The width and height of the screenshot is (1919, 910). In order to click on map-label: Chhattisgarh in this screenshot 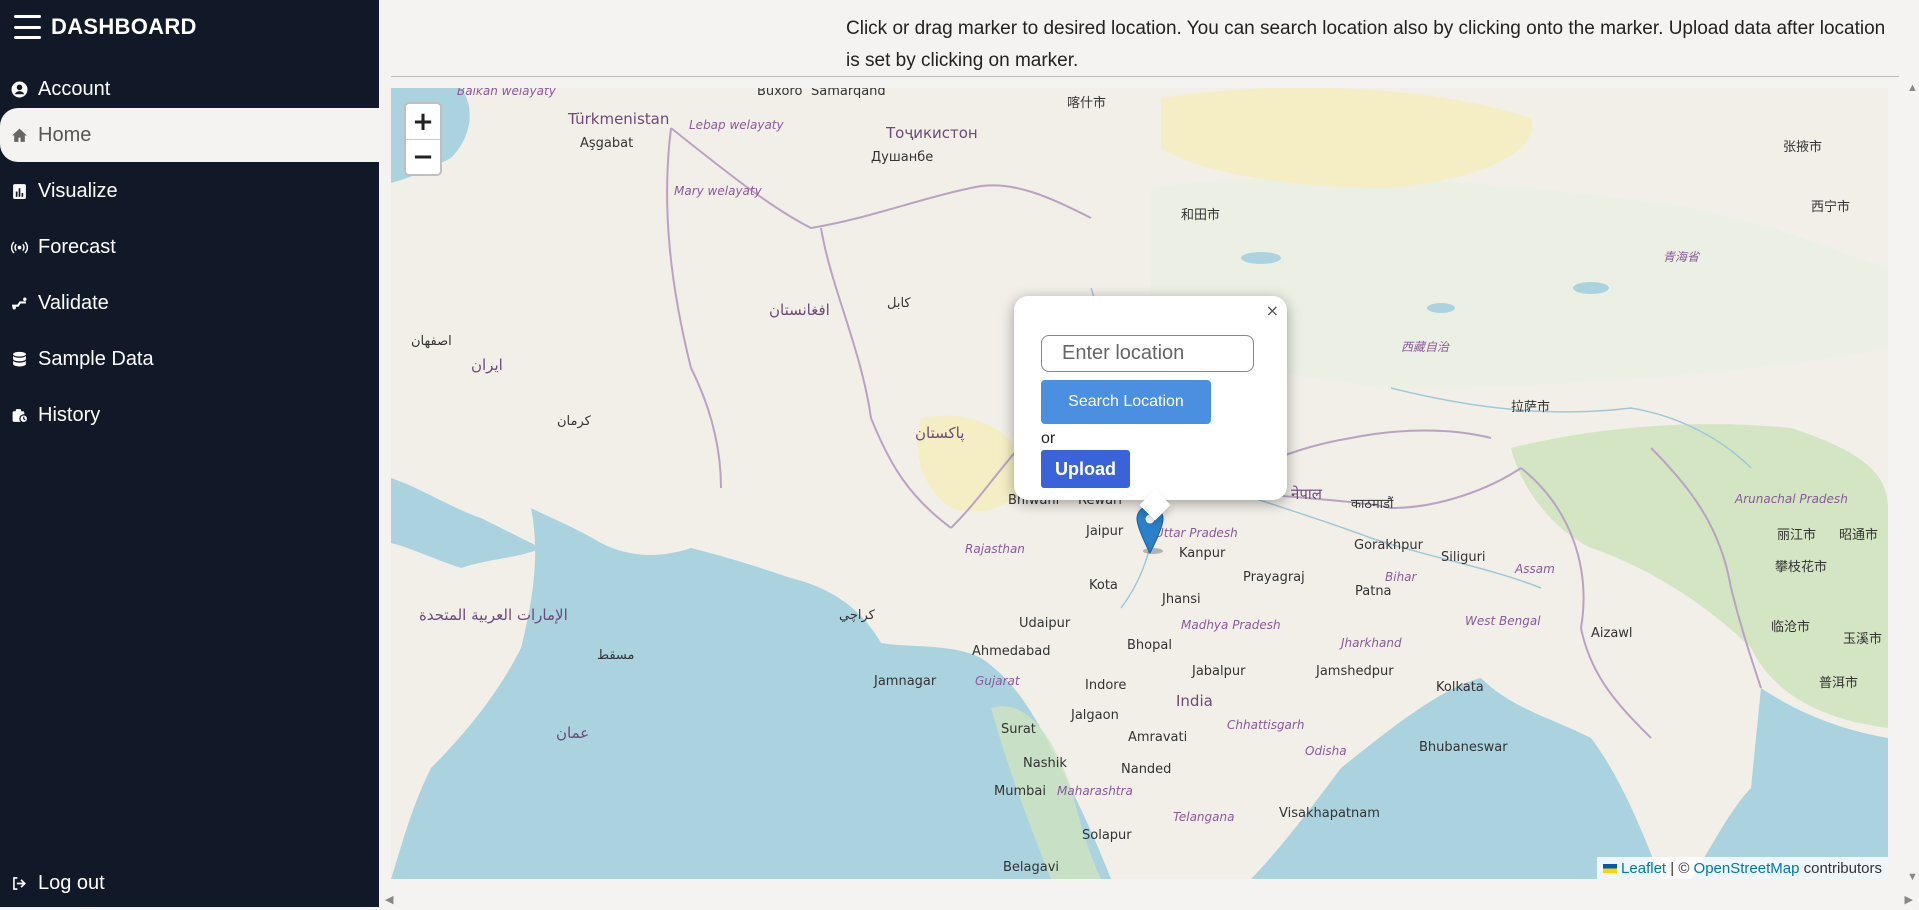, I will do `click(1266, 725)`.